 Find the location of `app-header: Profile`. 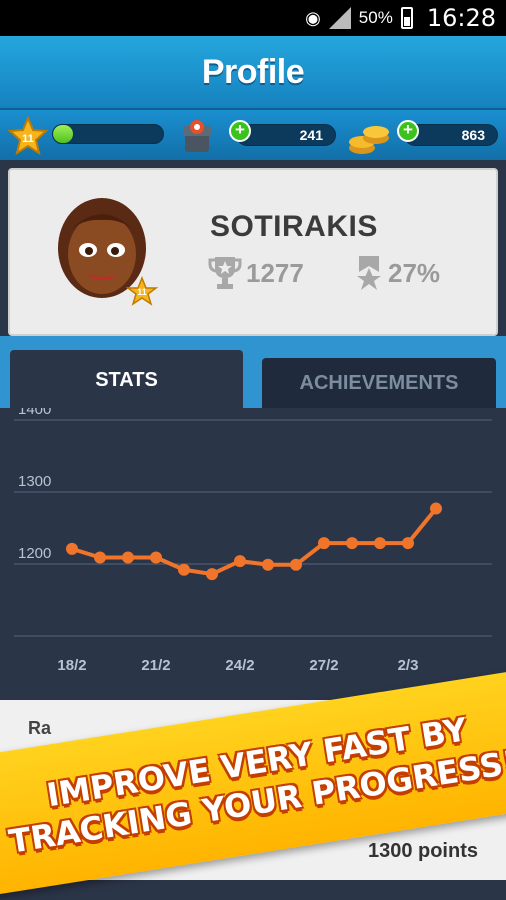

app-header: Profile is located at coordinates (253, 72).